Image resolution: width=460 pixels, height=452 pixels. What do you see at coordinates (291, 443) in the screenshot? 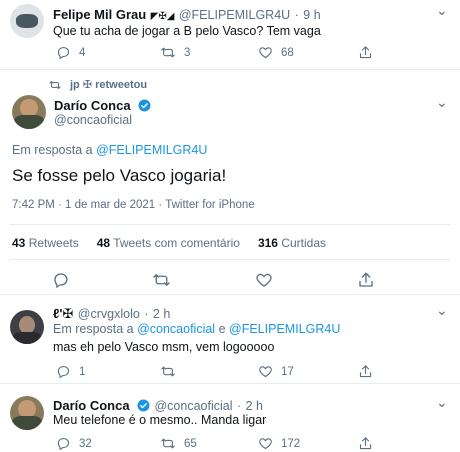
I see `like-count: 172` at bounding box center [291, 443].